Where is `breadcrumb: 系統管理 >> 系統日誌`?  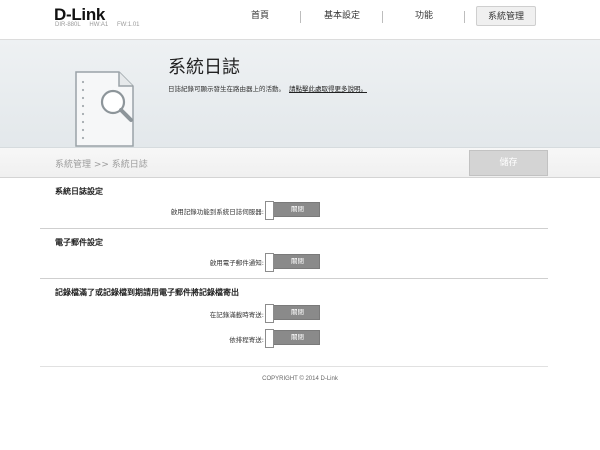
breadcrumb: 系統管理 >> 系統日誌 is located at coordinates (101, 165).